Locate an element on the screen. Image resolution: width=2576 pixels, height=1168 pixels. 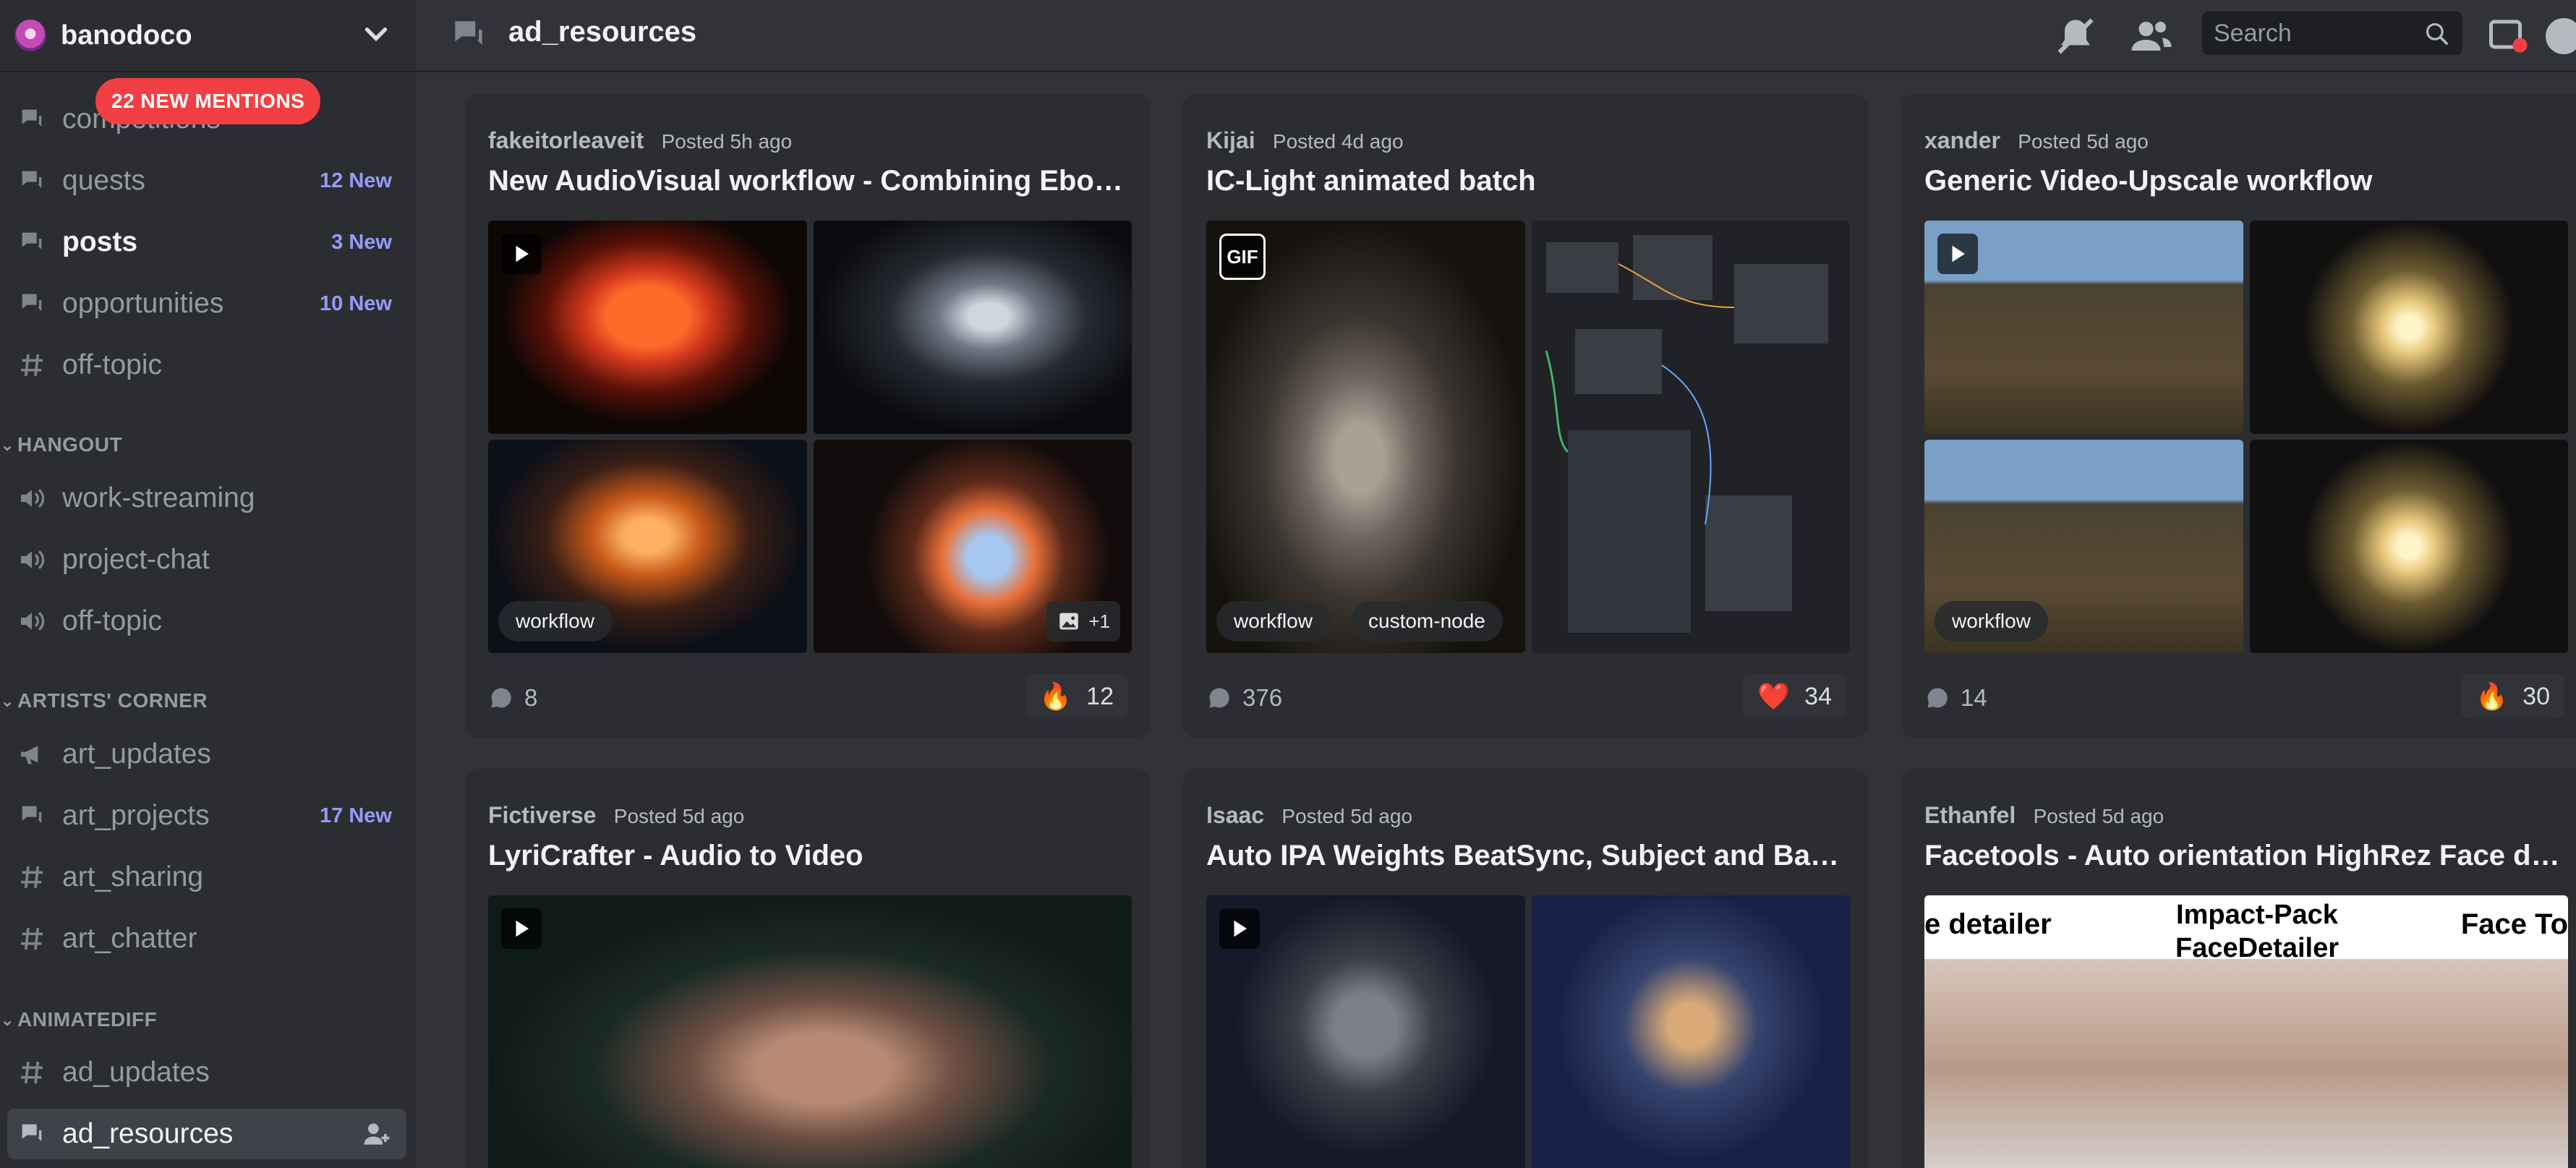
play-icon is located at coordinates (1239, 928).